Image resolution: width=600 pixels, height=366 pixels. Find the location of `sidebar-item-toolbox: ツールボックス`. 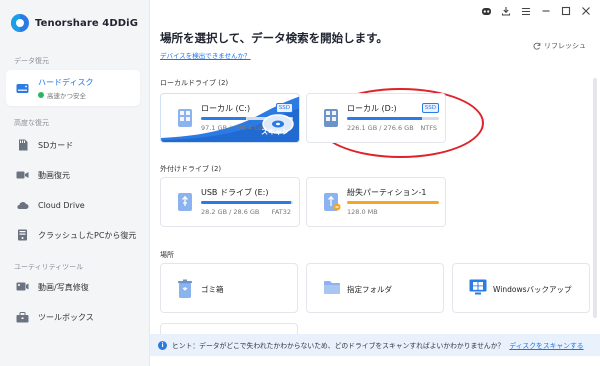

sidebar-item-toolbox: ツールボックス is located at coordinates (75, 317).